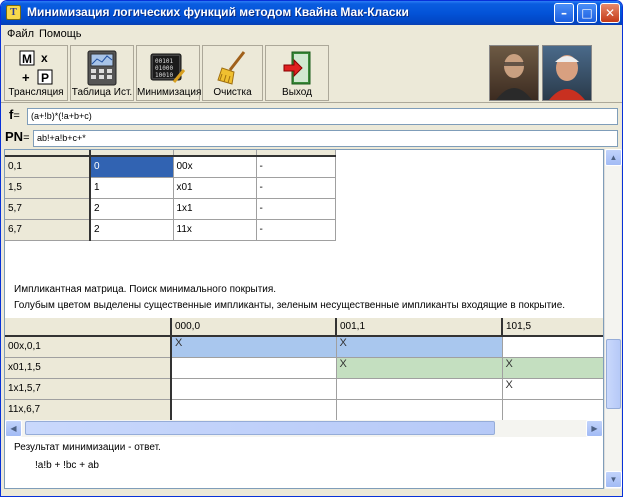  I want to click on translate-button: M x + P Трансляция, so click(36, 73).